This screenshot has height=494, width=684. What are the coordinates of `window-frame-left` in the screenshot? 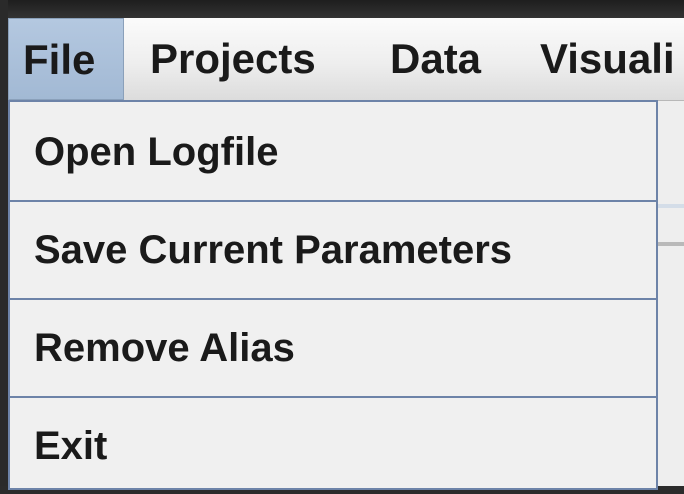 It's located at (4, 243).